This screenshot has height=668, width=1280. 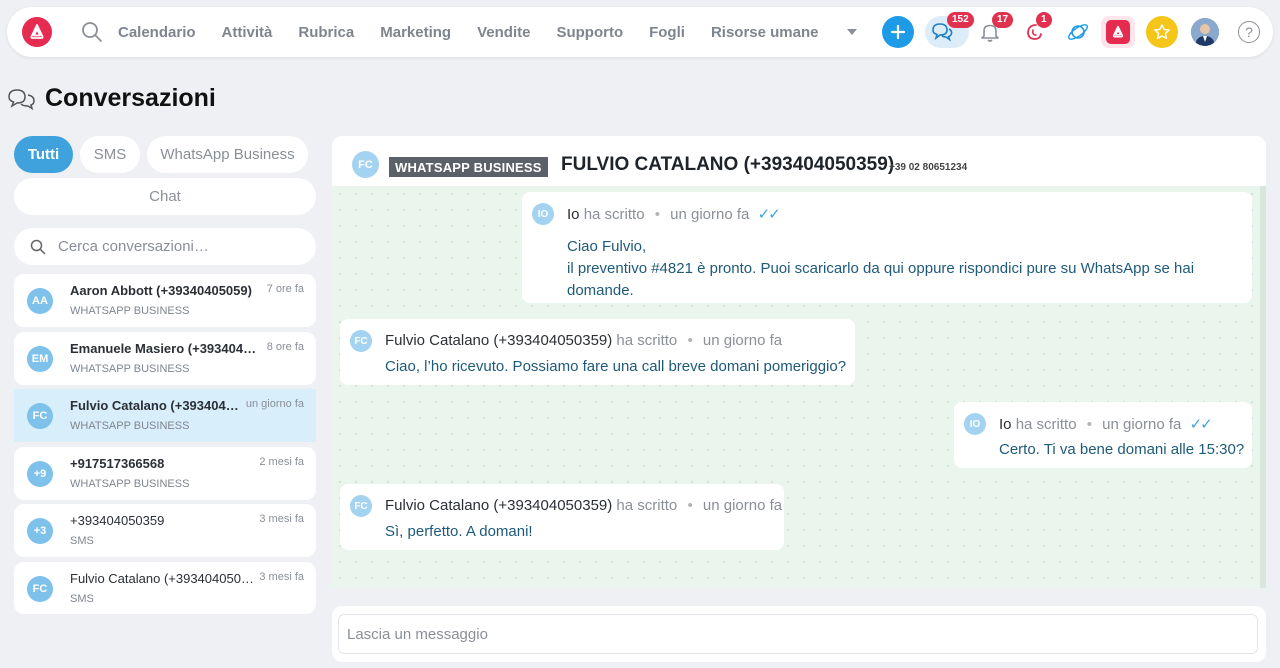 I want to click on planet-icon, so click(x=1078, y=32).